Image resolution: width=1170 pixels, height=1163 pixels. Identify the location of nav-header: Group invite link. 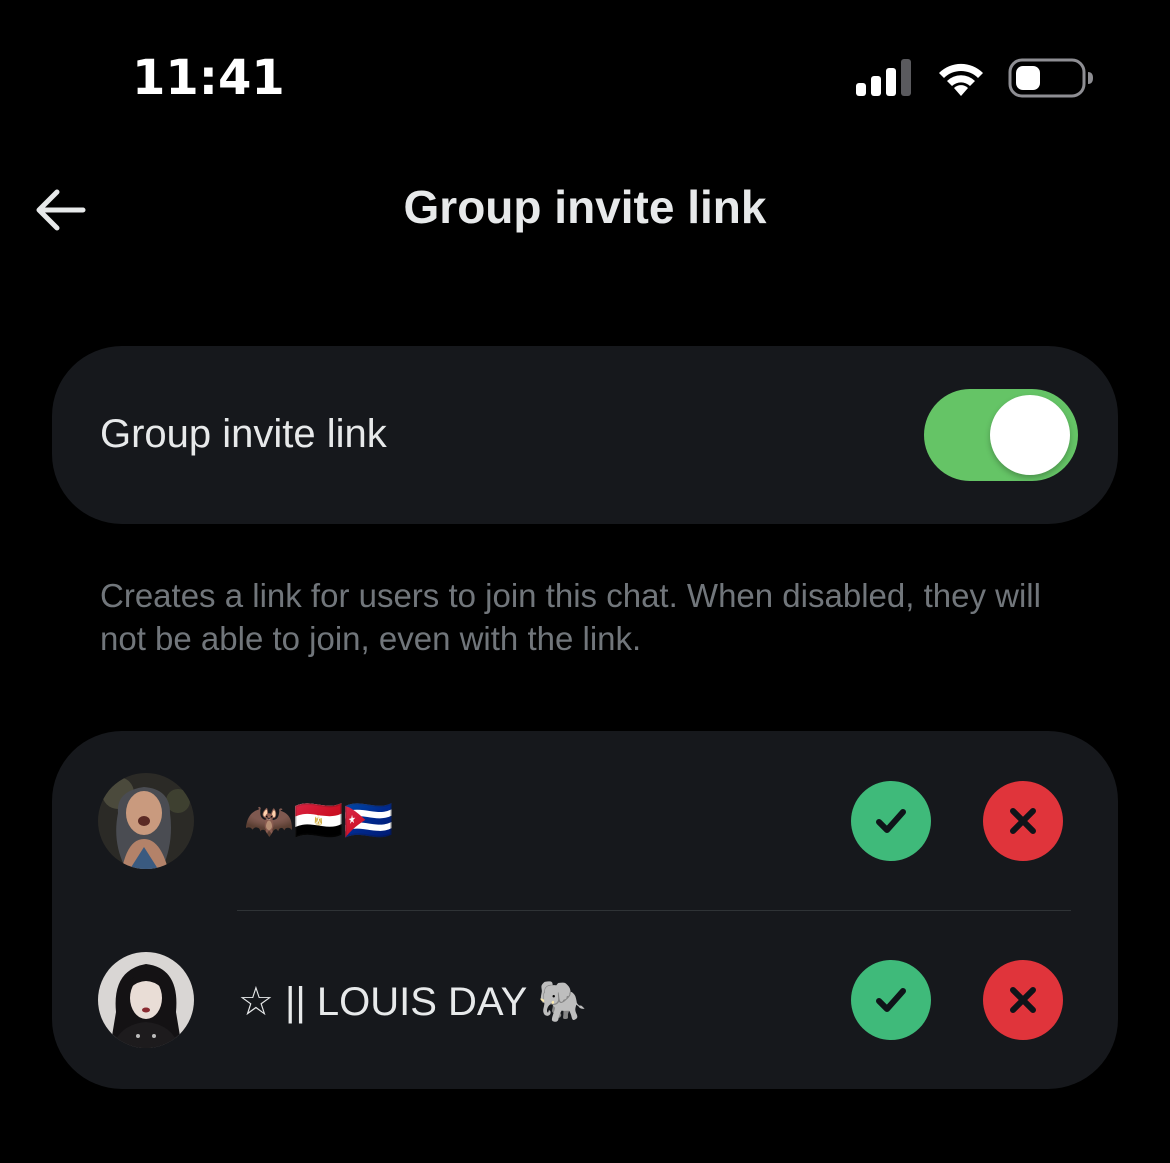
(585, 210).